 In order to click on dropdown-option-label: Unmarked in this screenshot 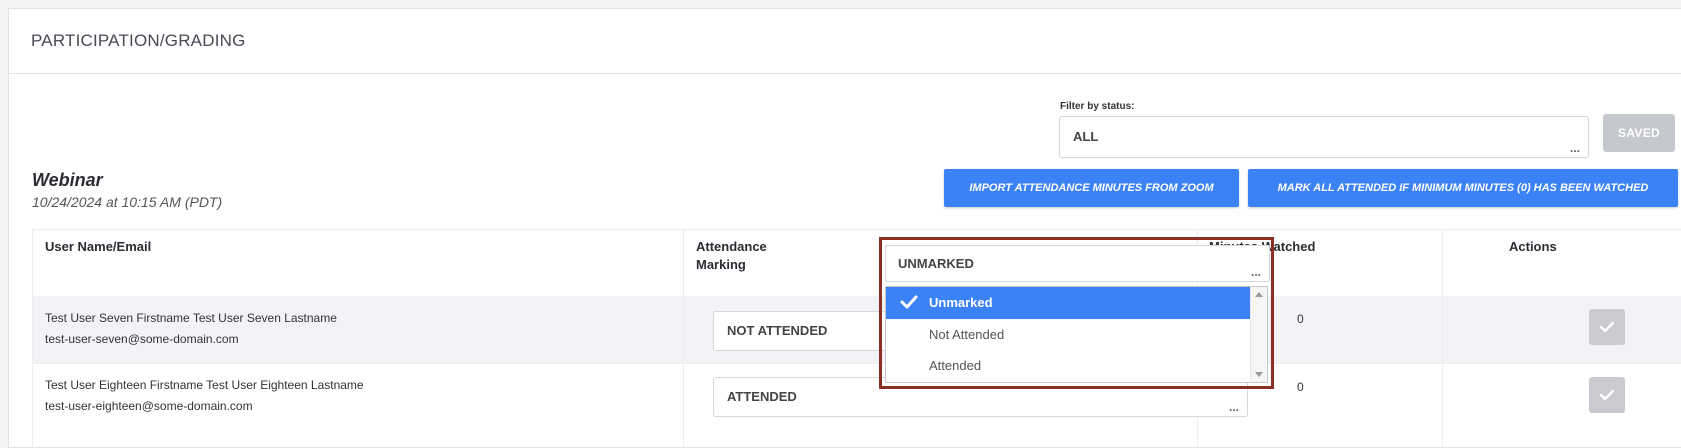, I will do `click(961, 302)`.